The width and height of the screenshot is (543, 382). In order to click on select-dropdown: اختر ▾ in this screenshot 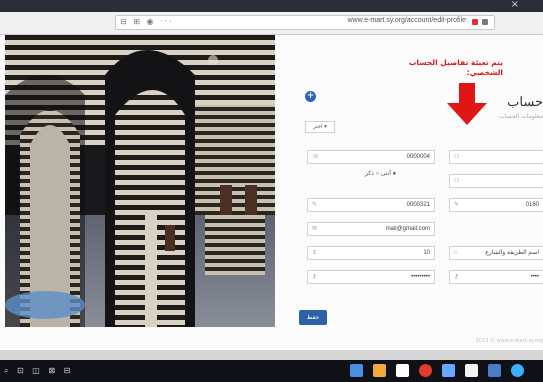, I will do `click(320, 127)`.